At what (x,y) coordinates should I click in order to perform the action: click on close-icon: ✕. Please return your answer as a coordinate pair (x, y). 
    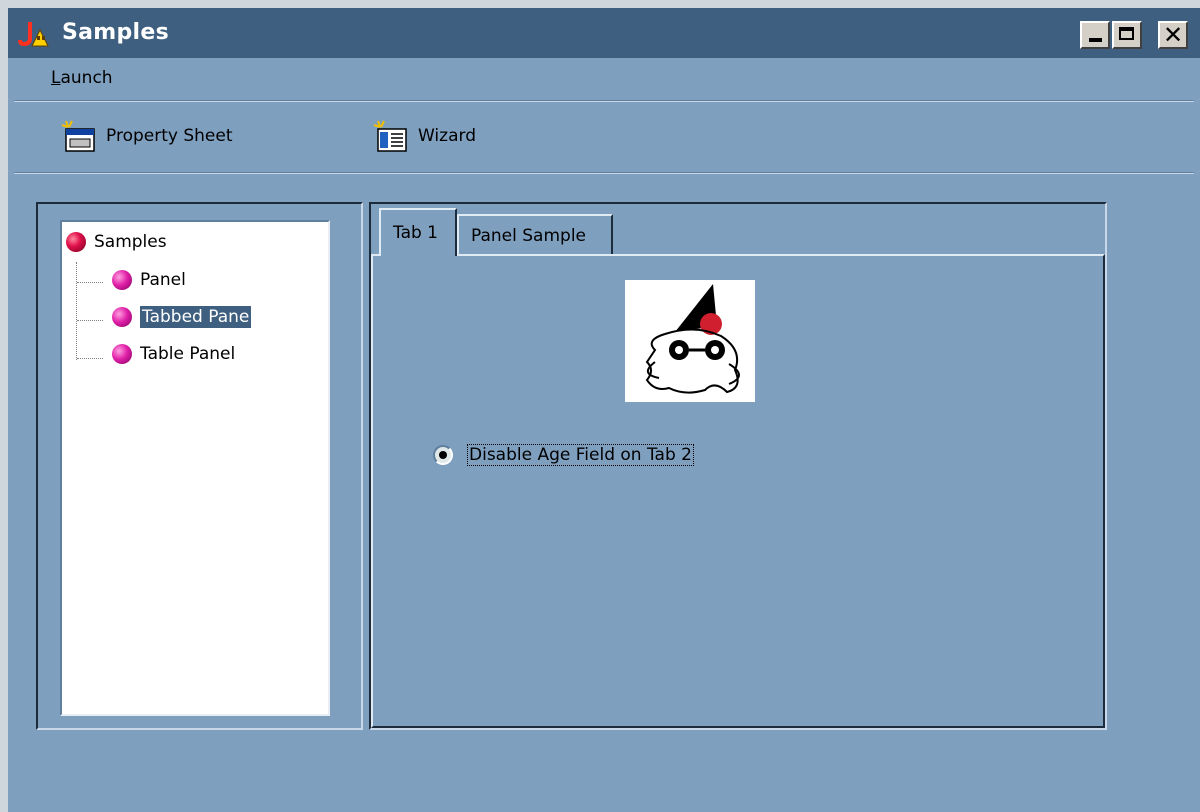
    Looking at the image, I should click on (1173, 35).